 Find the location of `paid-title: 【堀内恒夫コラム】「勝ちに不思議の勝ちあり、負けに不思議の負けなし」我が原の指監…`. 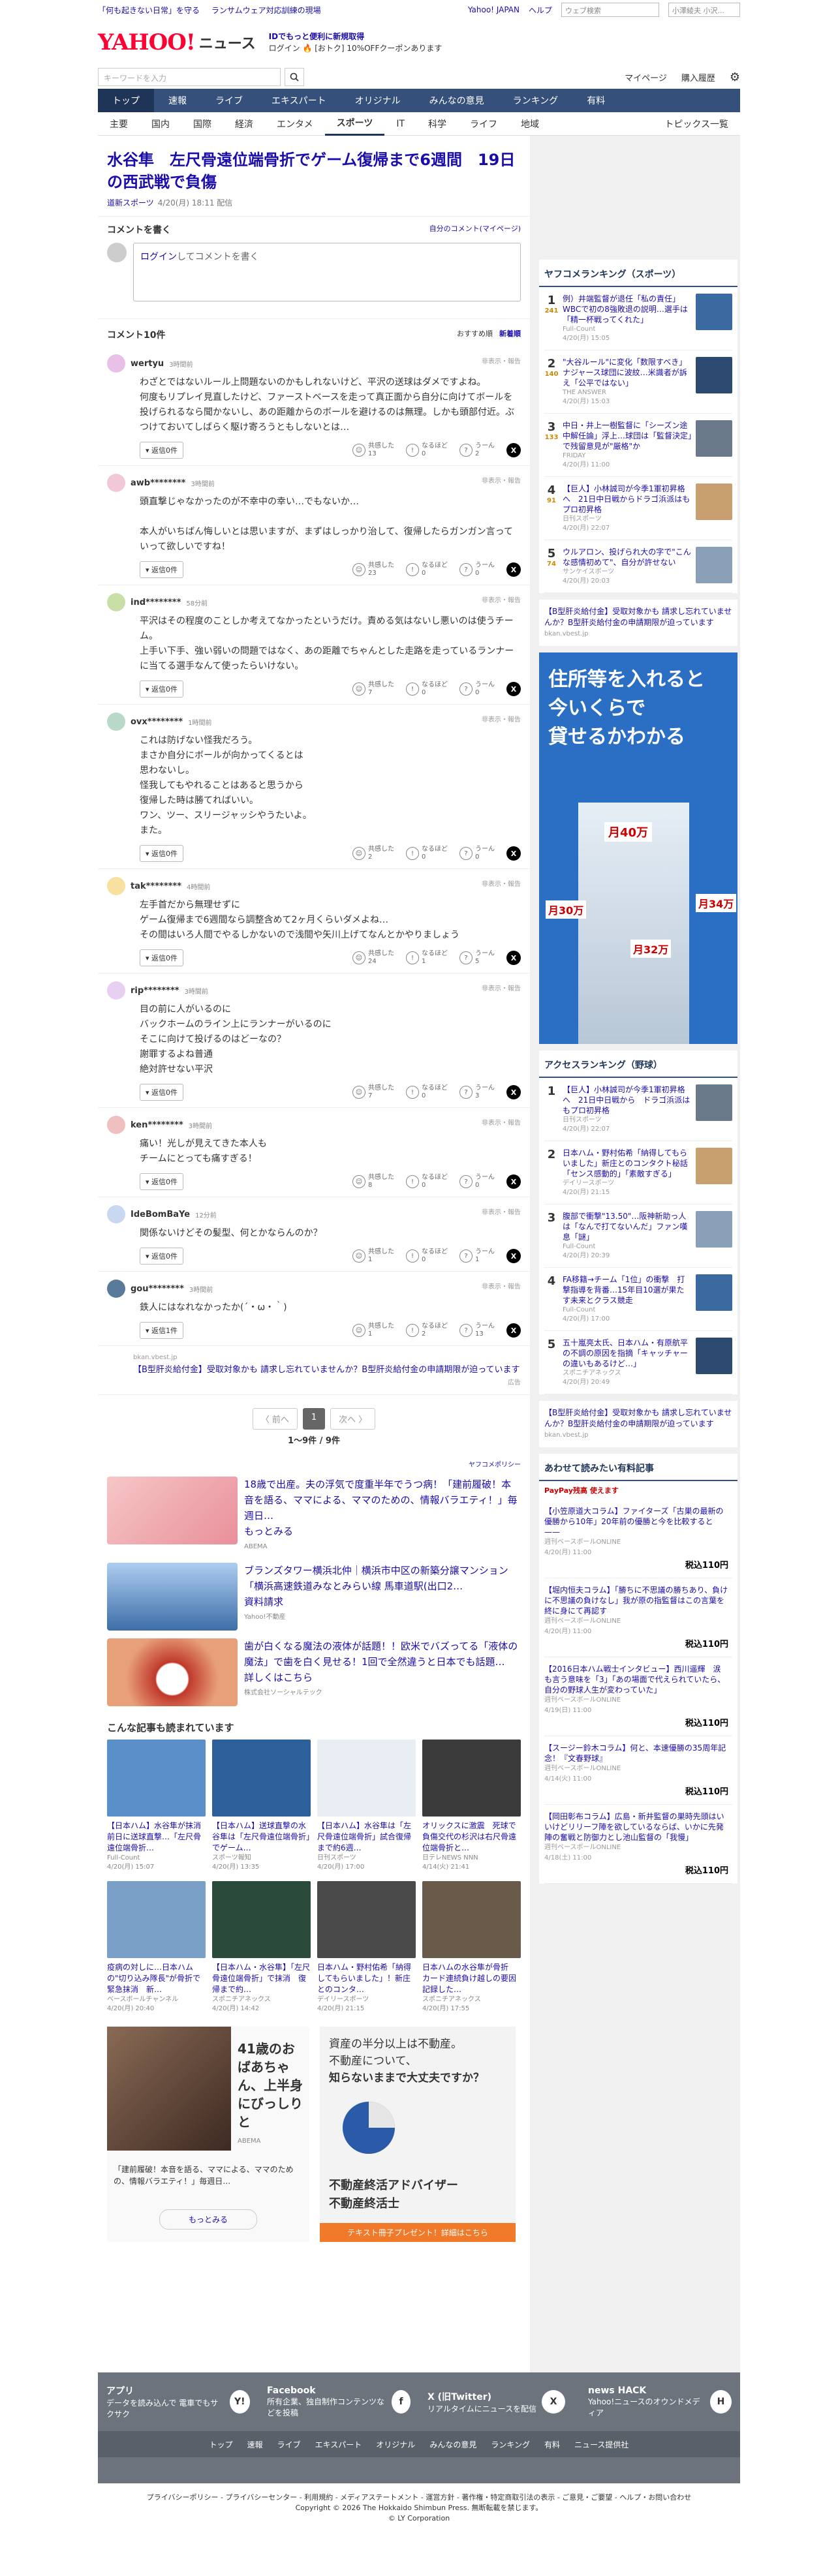

paid-title: 【堀内恒夫コラム】「勝ちに不思議の勝ちあり、負けに不思議の負けなし」我が原の指監… is located at coordinates (636, 1601).